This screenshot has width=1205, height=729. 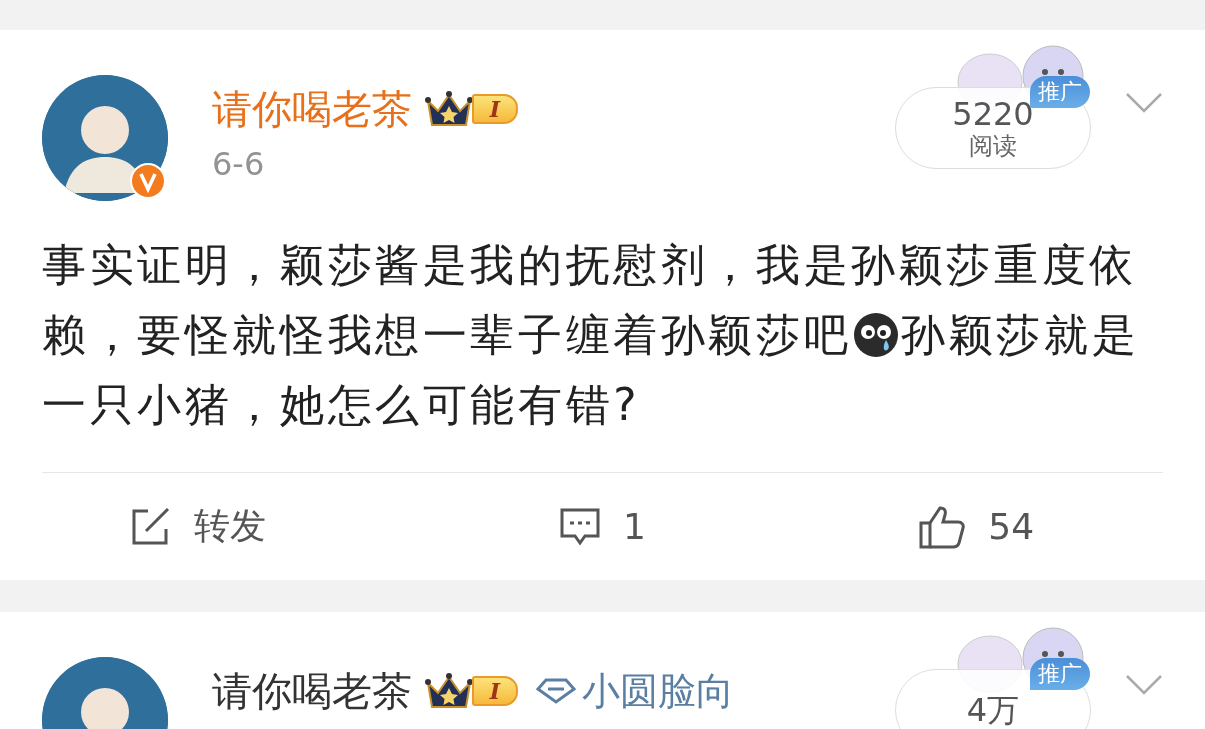 What do you see at coordinates (993, 710) in the screenshot?
I see `read-count: 4万` at bounding box center [993, 710].